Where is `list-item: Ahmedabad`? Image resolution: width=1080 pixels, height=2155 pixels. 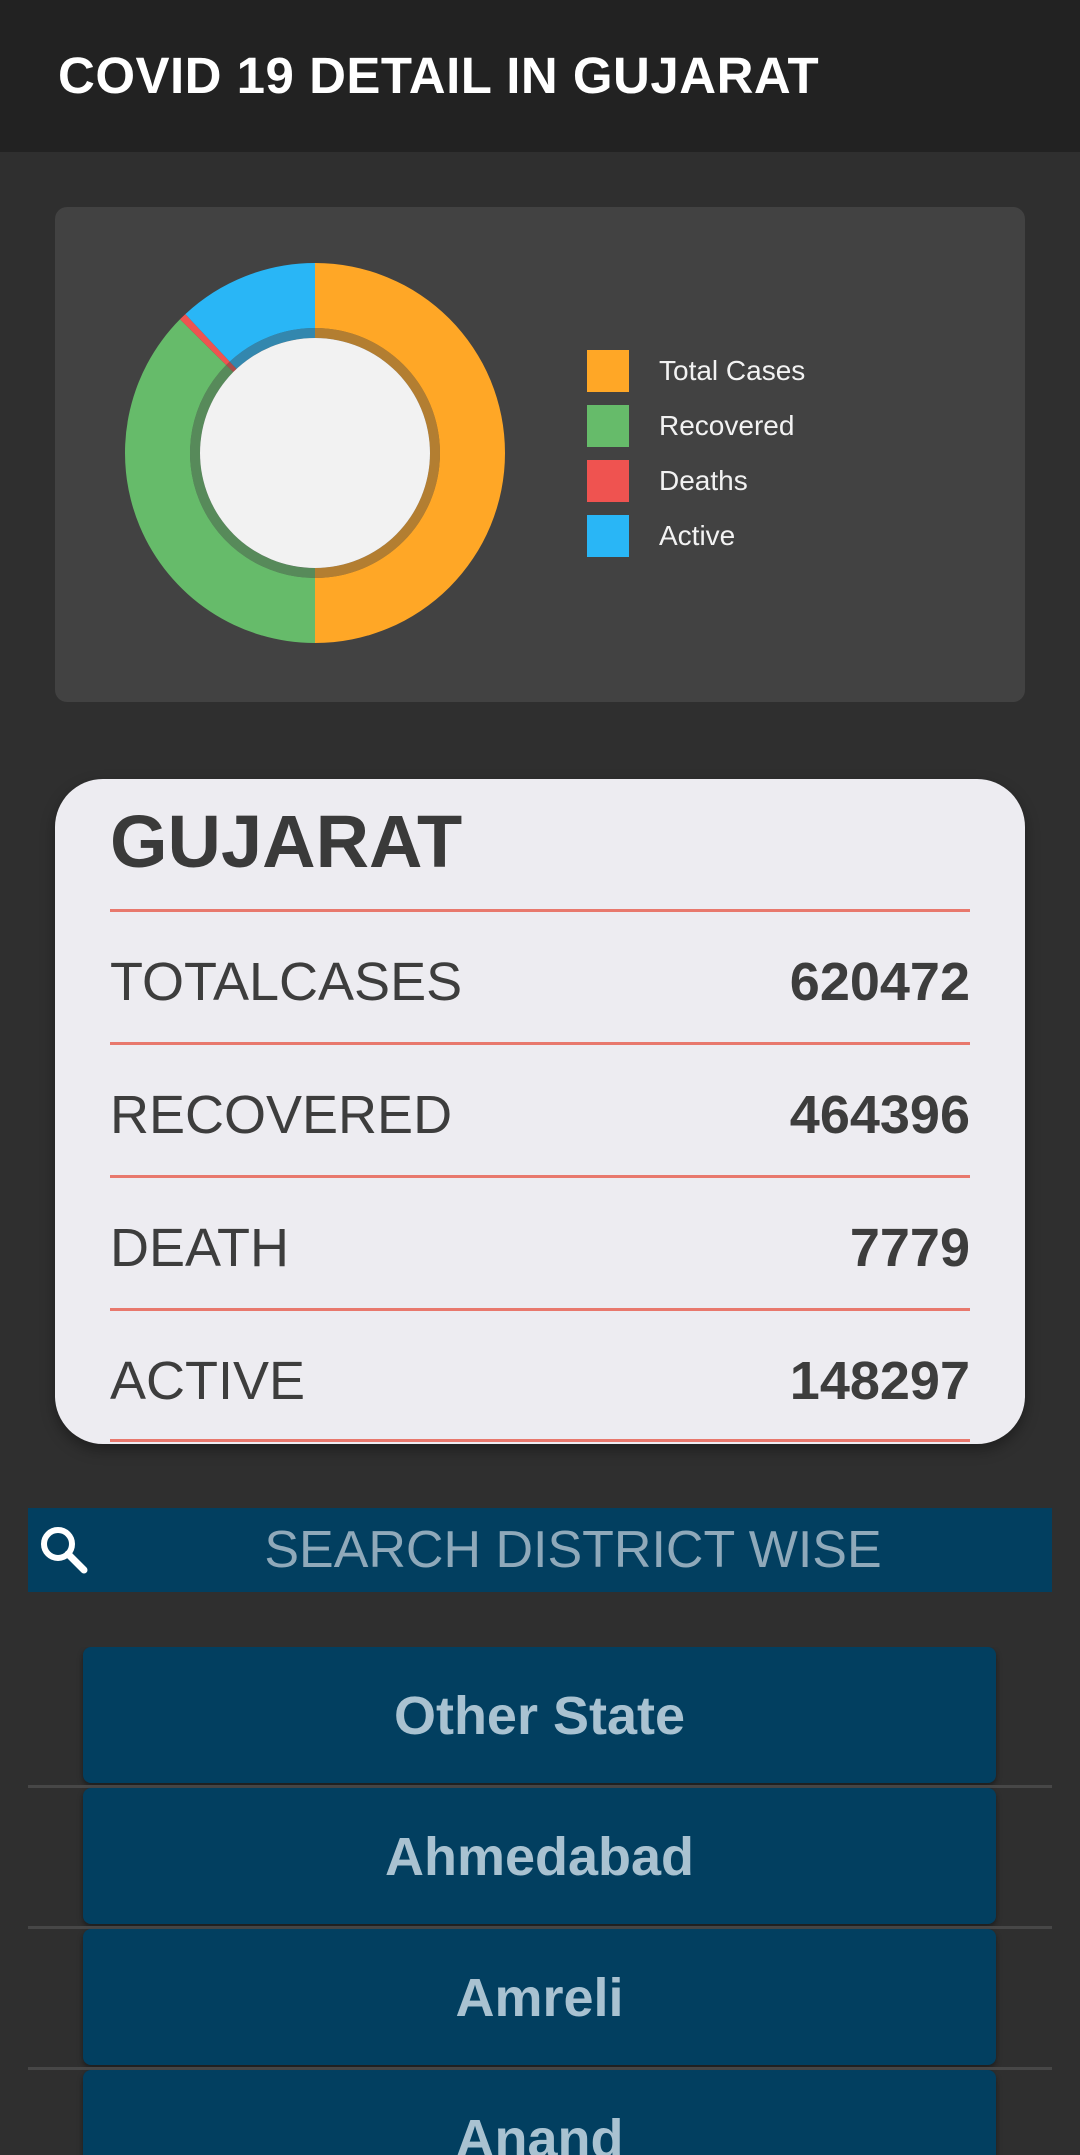
list-item: Ahmedabad is located at coordinates (540, 1858).